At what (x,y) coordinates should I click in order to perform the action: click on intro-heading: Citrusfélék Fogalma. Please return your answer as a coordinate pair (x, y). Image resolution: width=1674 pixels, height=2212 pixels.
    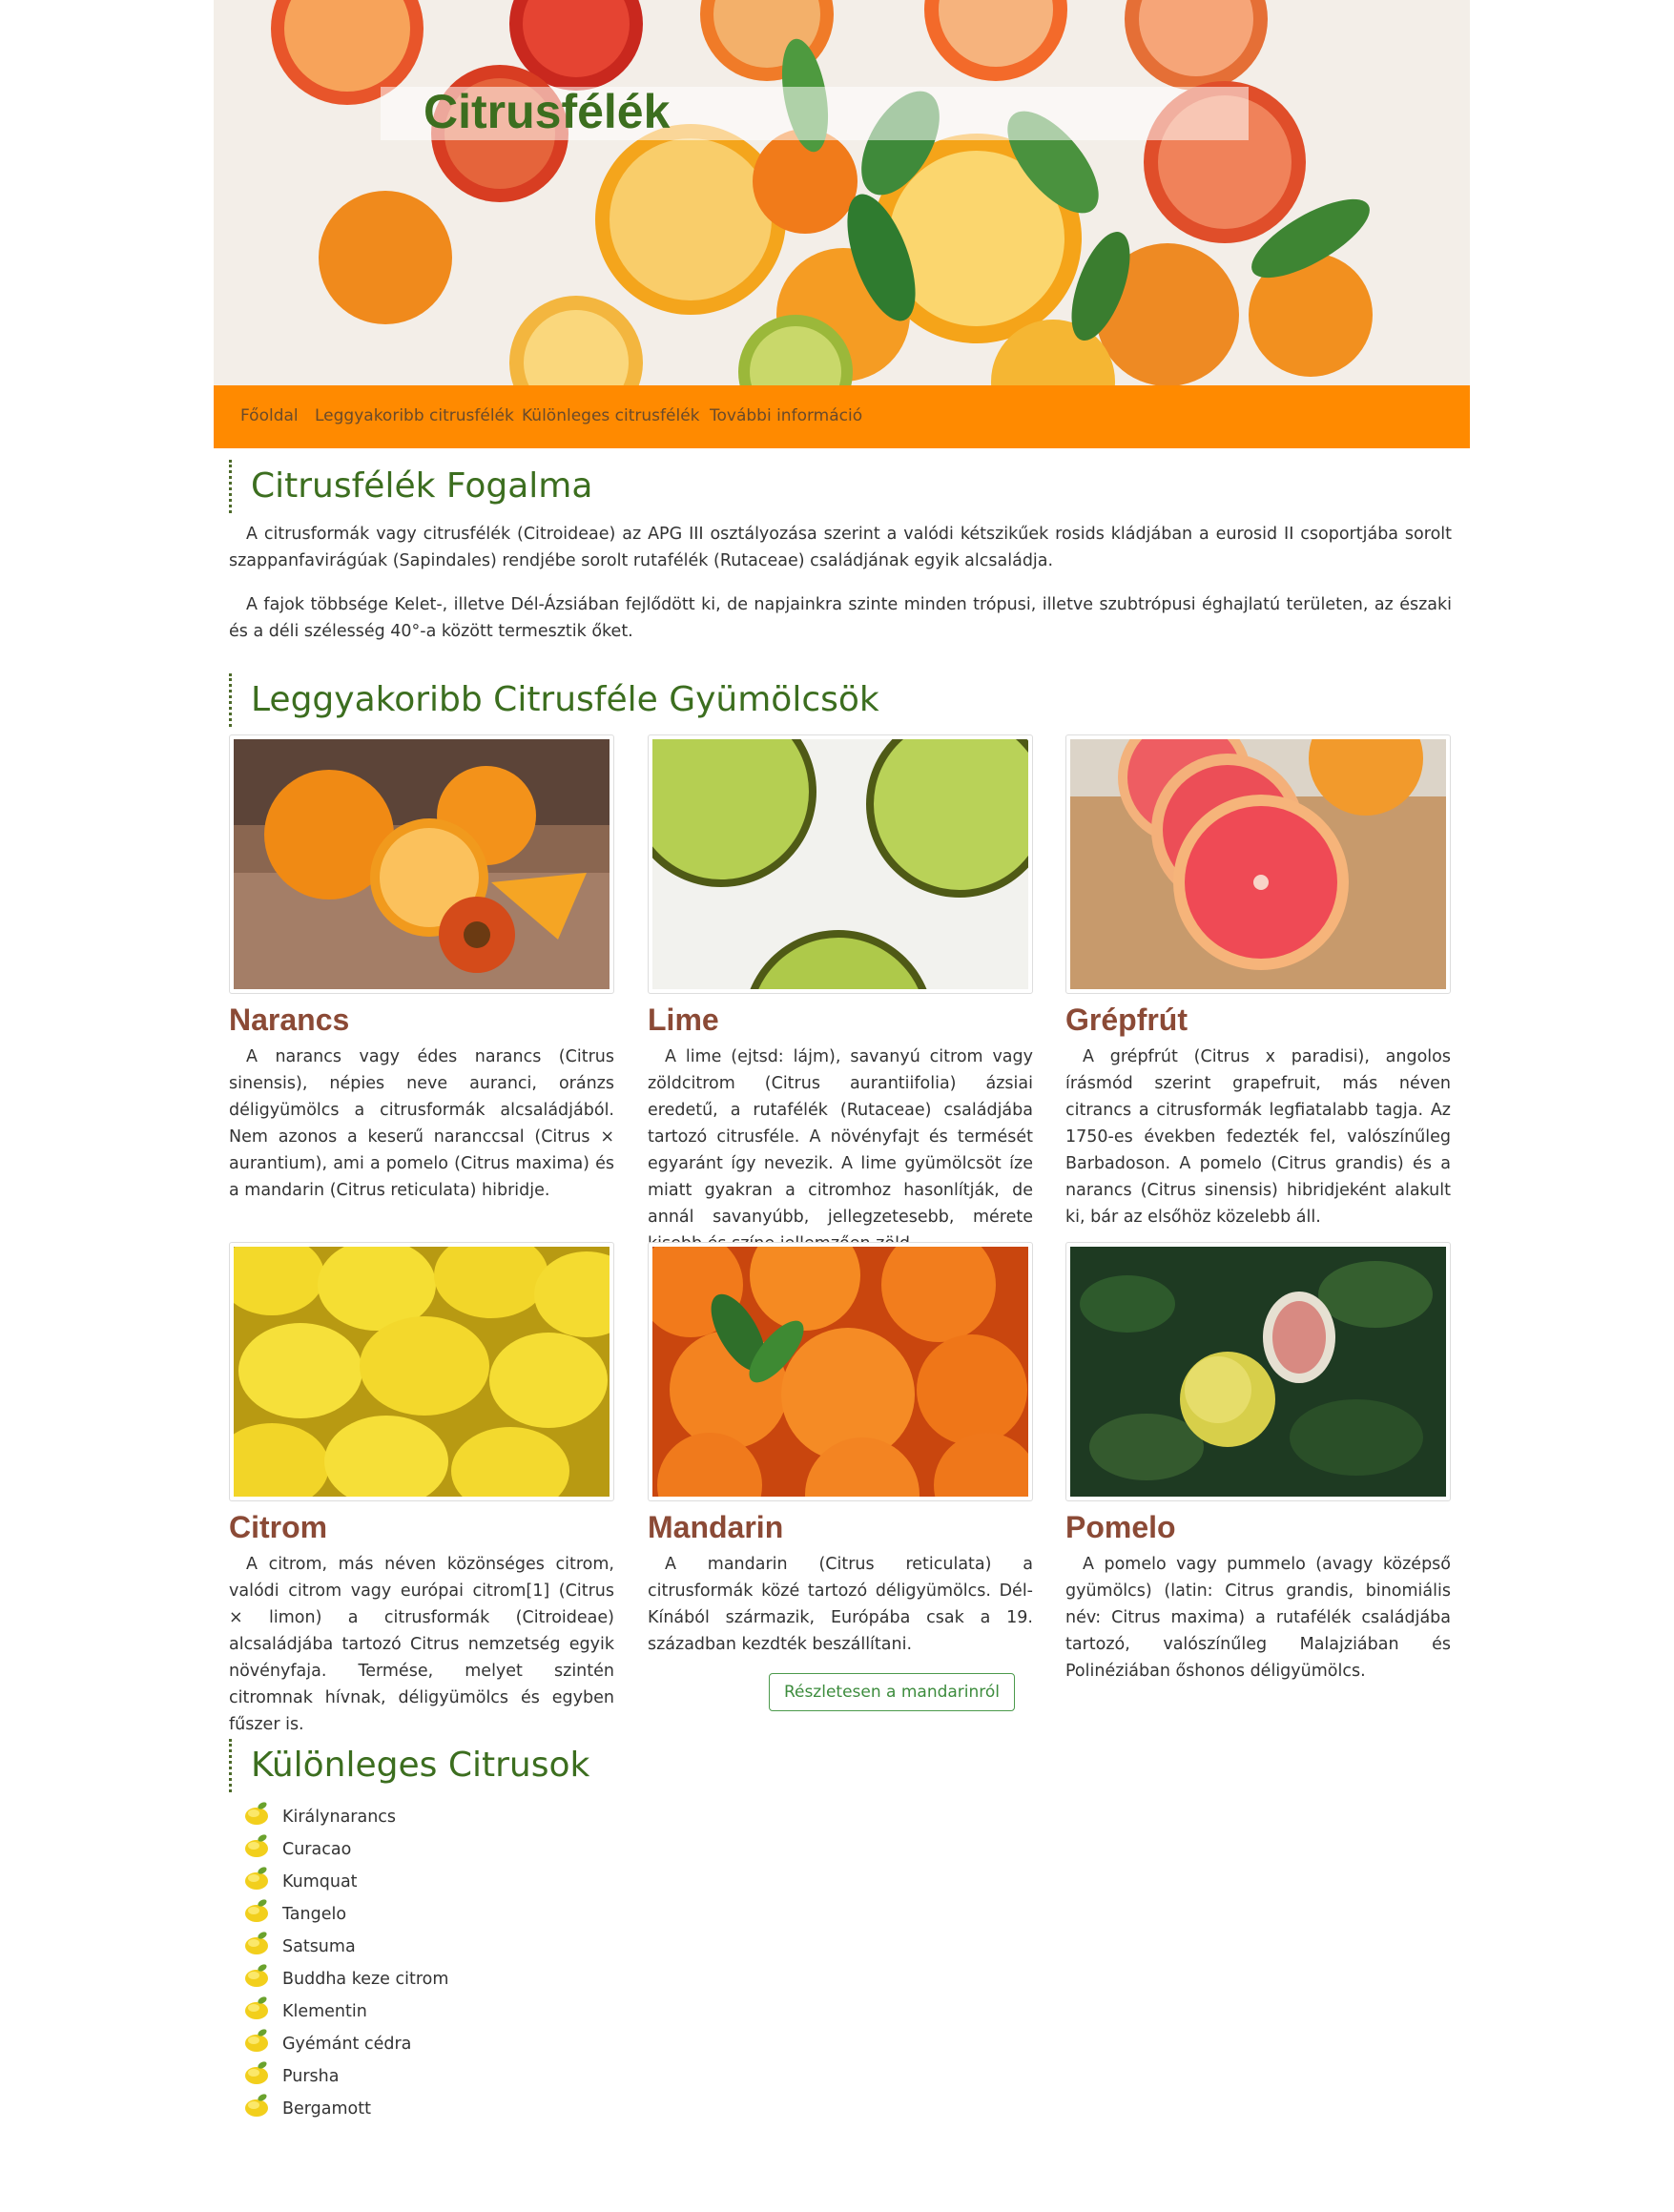
    Looking at the image, I should click on (422, 486).